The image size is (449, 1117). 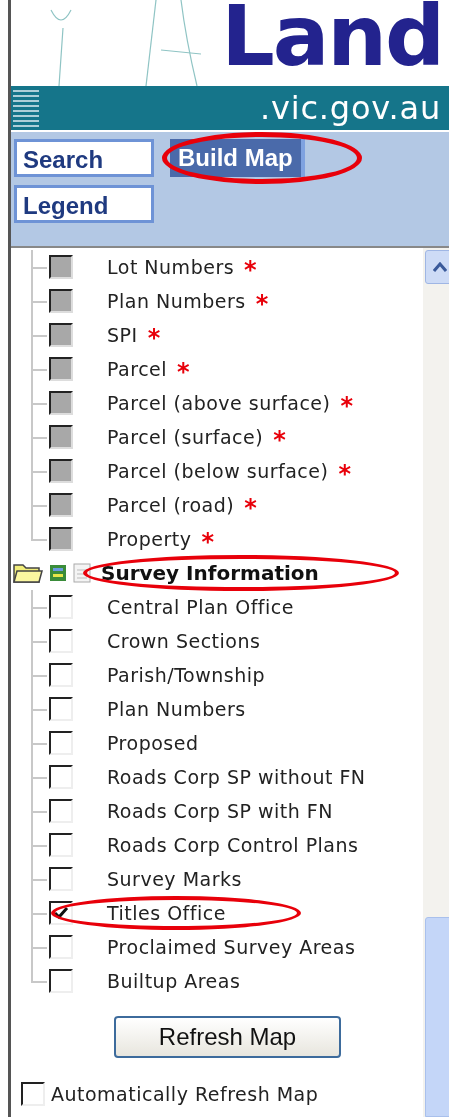 What do you see at coordinates (149, 539) in the screenshot?
I see `layer-label: Property` at bounding box center [149, 539].